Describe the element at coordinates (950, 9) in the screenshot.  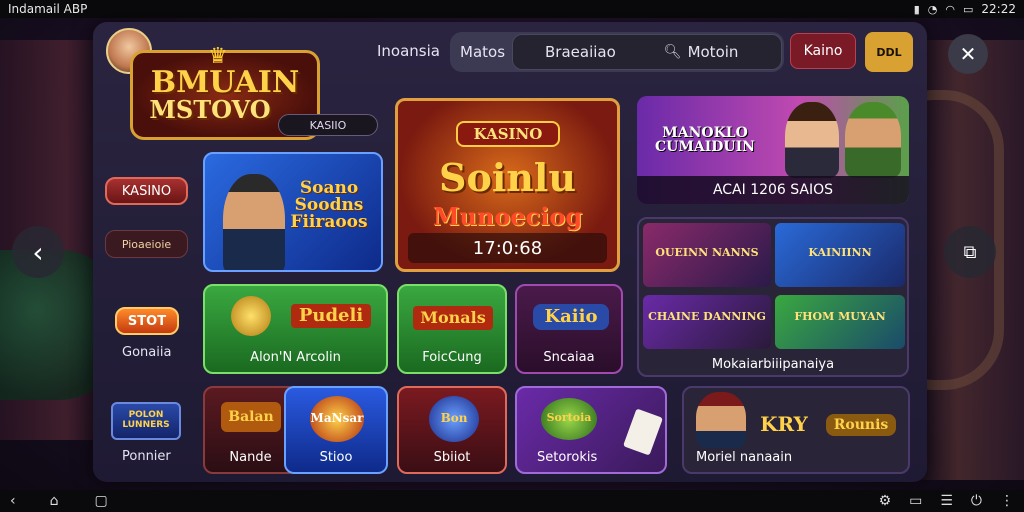
I see `wifi-icon: ◠` at that location.